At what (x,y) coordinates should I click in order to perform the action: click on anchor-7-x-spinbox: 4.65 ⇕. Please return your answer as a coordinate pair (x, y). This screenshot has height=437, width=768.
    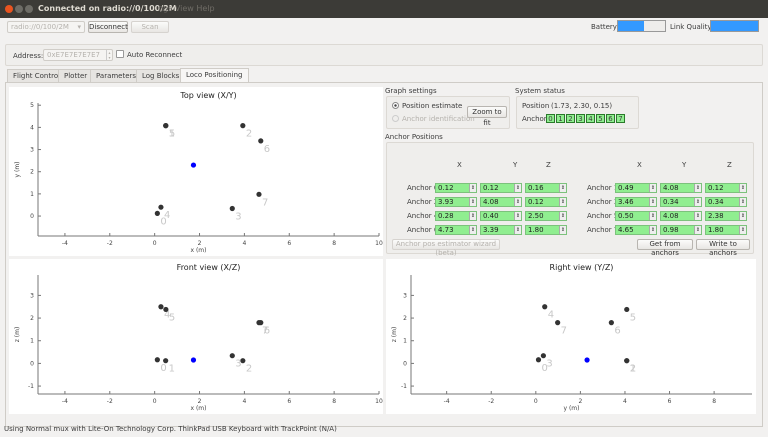
    Looking at the image, I should click on (636, 230).